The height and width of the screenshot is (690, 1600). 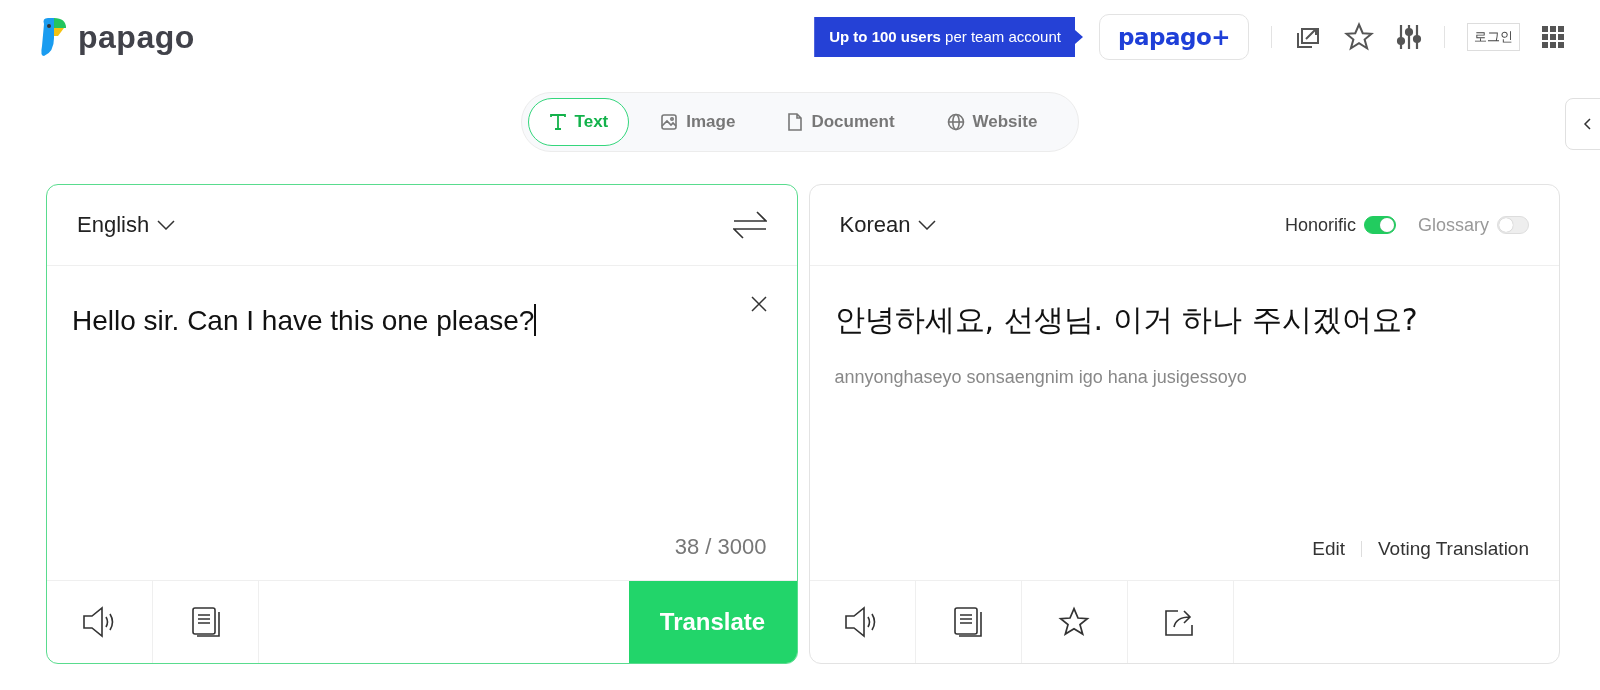 I want to click on chevron-left-icon, so click(x=1587, y=124).